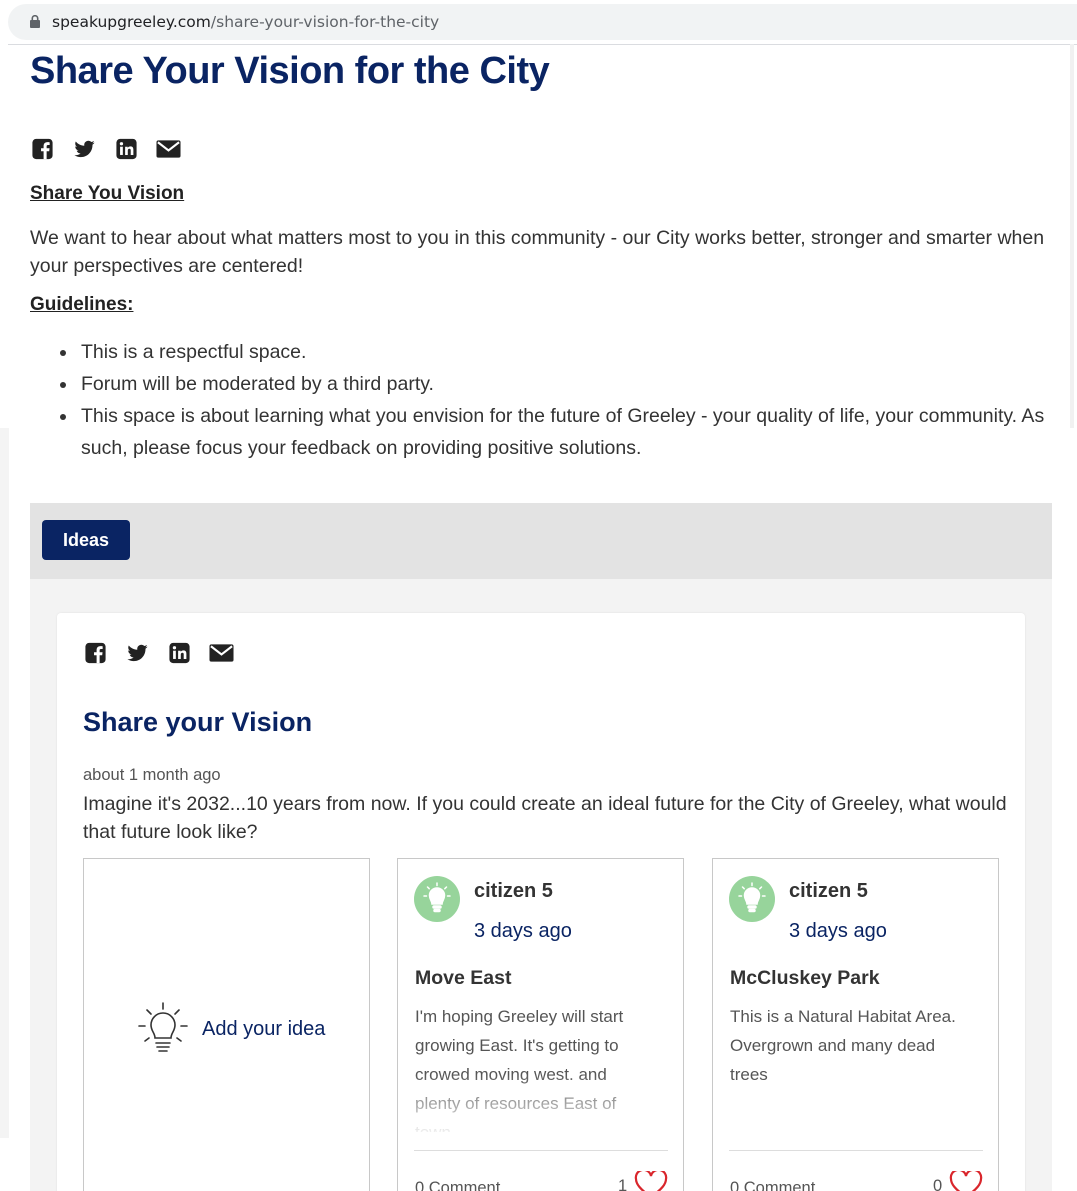 The height and width of the screenshot is (1191, 1077). I want to click on guideline-item: This is a respectful space., so click(558, 352).